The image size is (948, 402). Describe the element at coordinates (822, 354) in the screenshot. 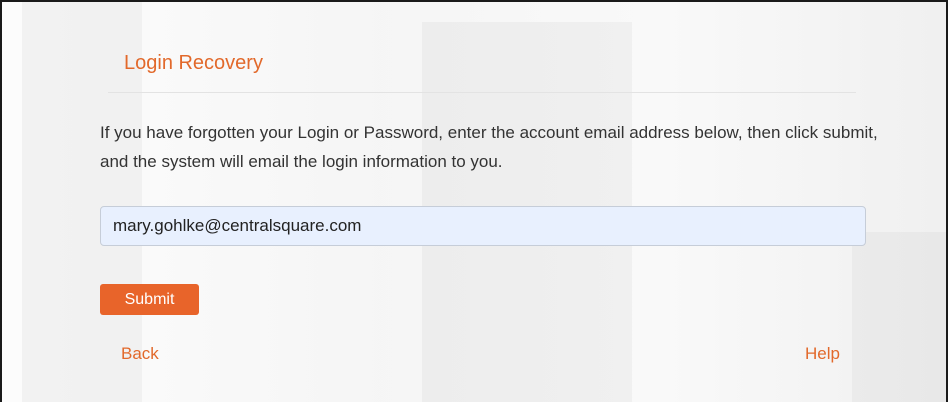

I see `help-link: Help` at that location.